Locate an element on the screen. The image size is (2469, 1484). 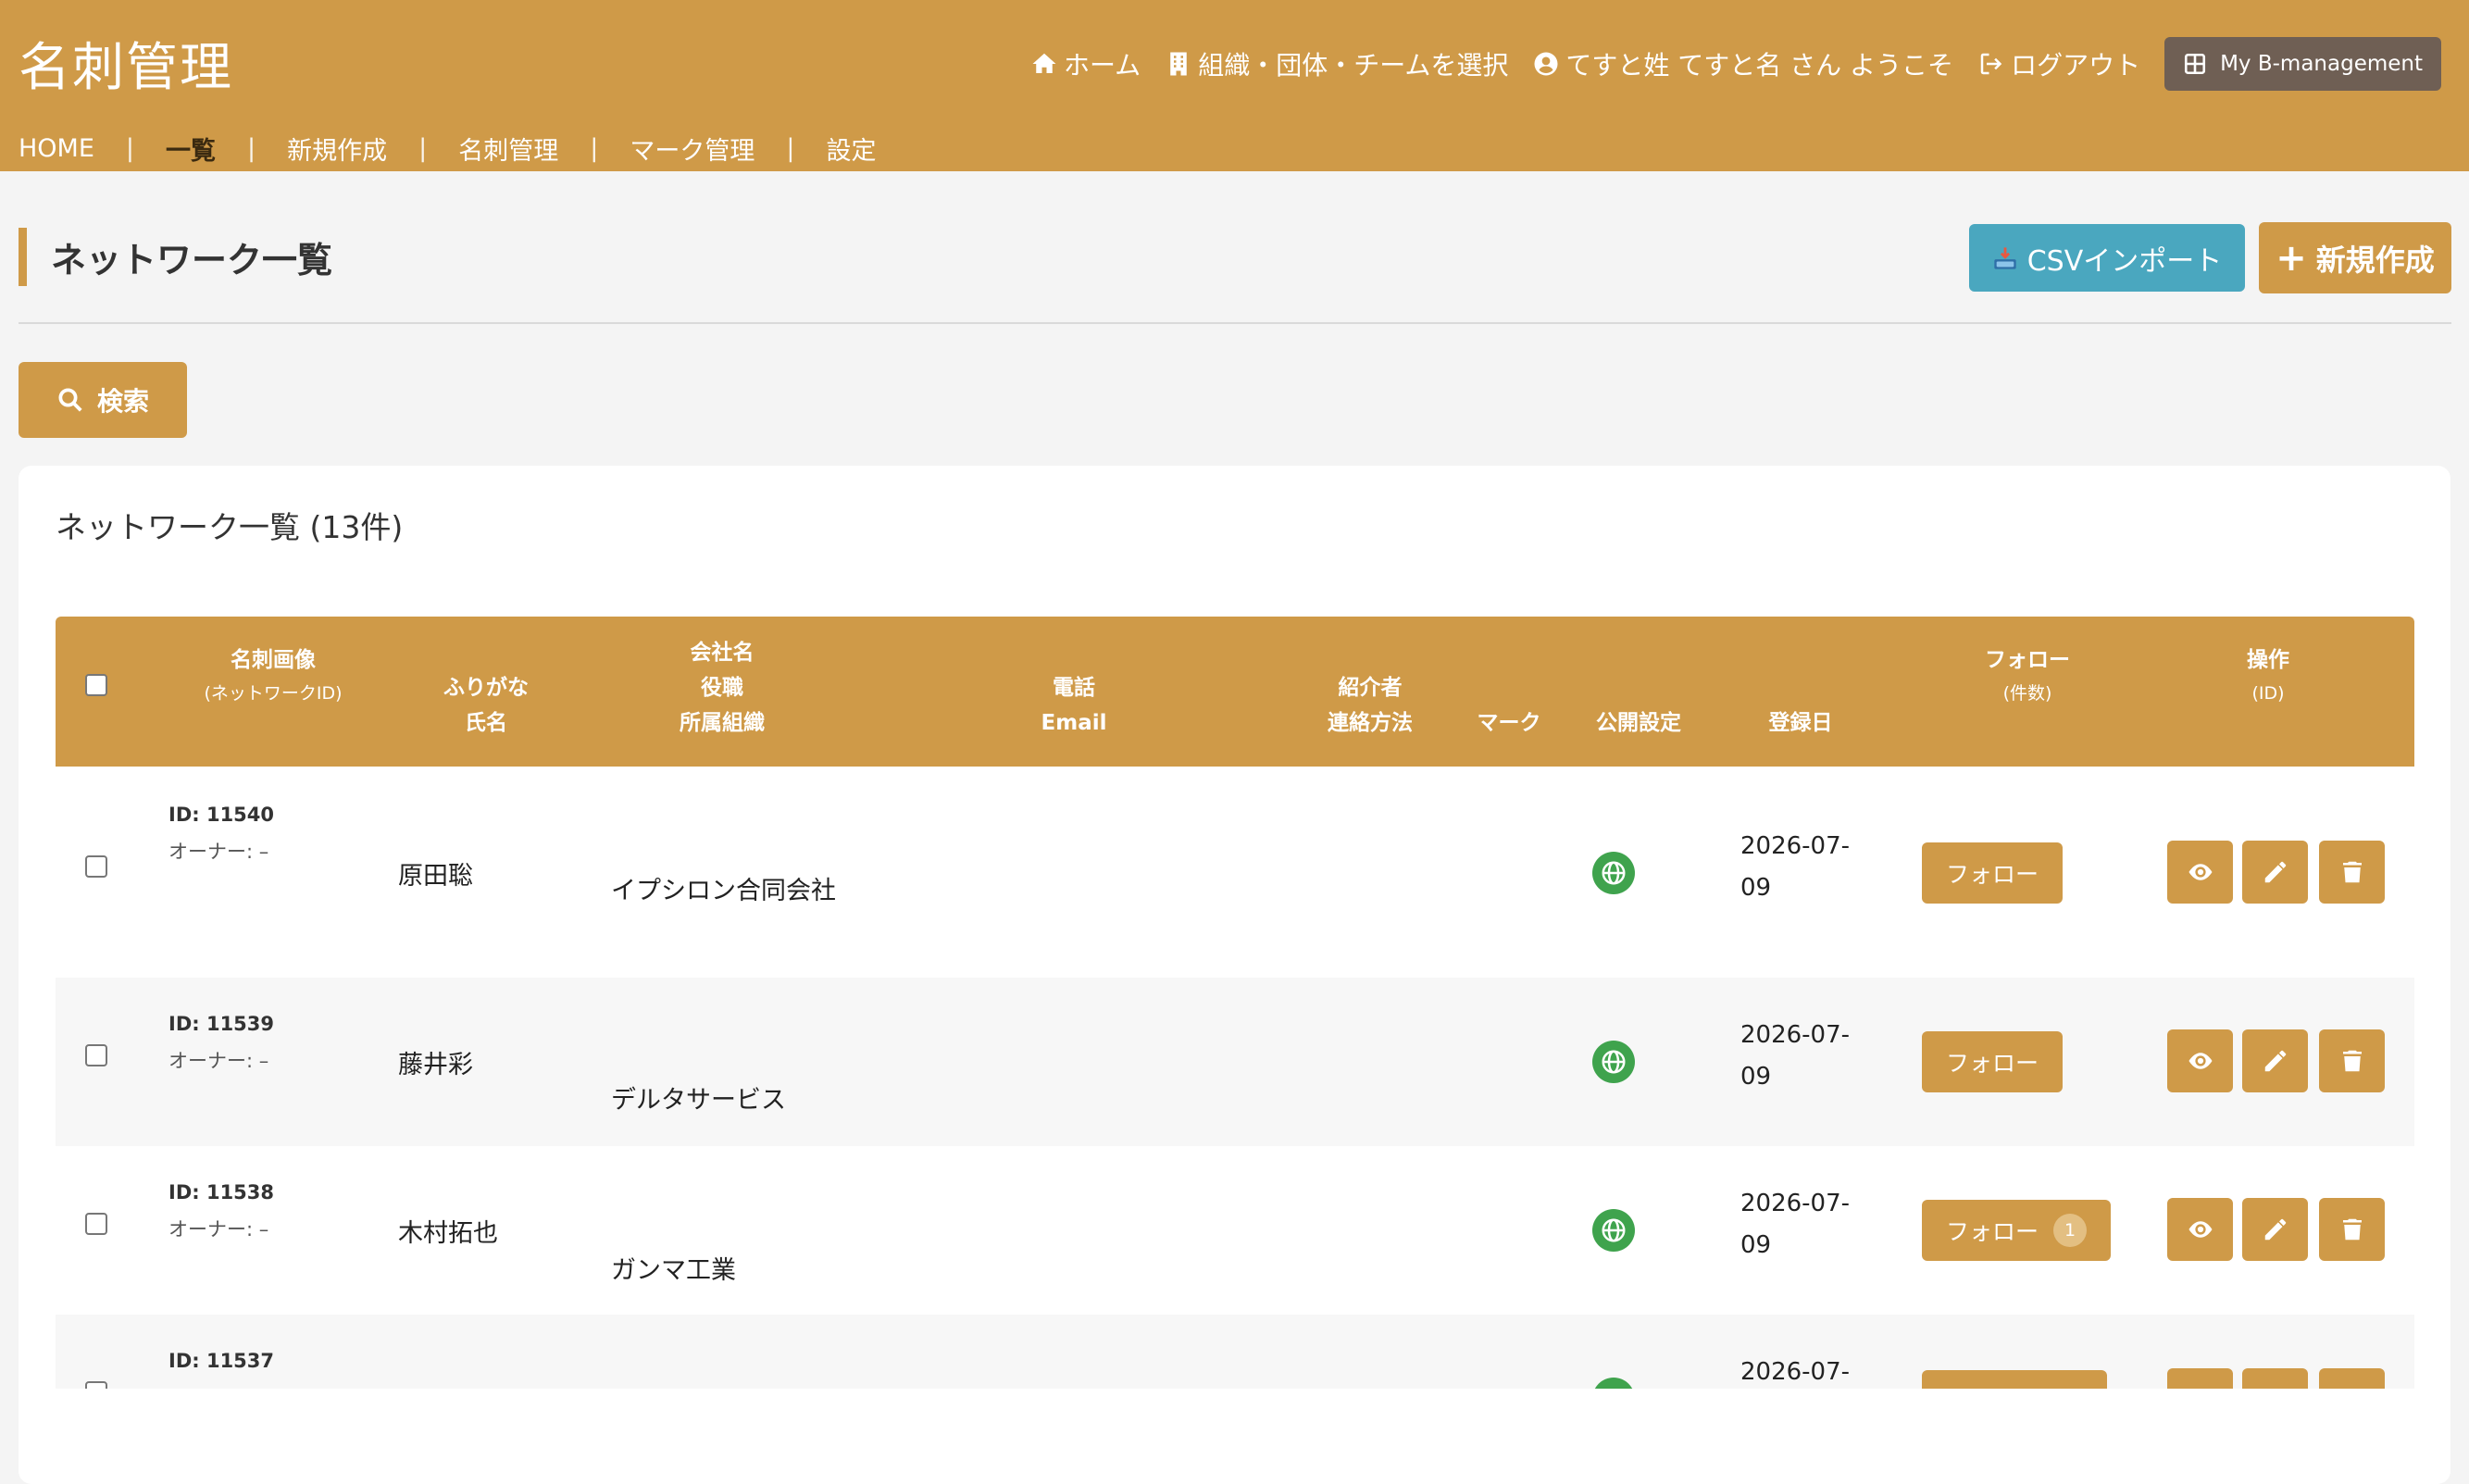
col-email-label: Email is located at coordinates (1074, 723).